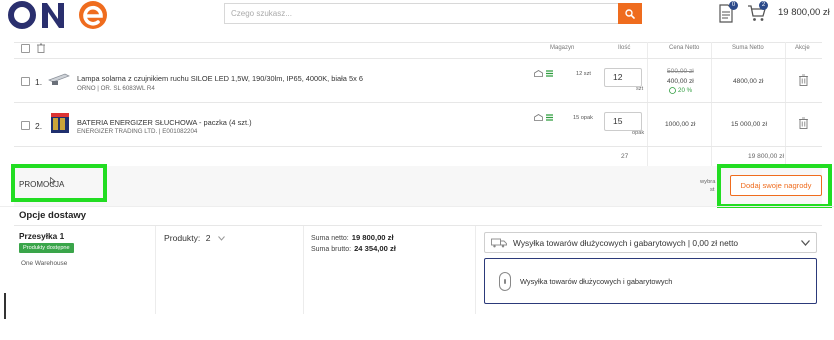 Image resolution: width=834 pixels, height=340 pixels. I want to click on select-all-checkbox, so click(25, 48).